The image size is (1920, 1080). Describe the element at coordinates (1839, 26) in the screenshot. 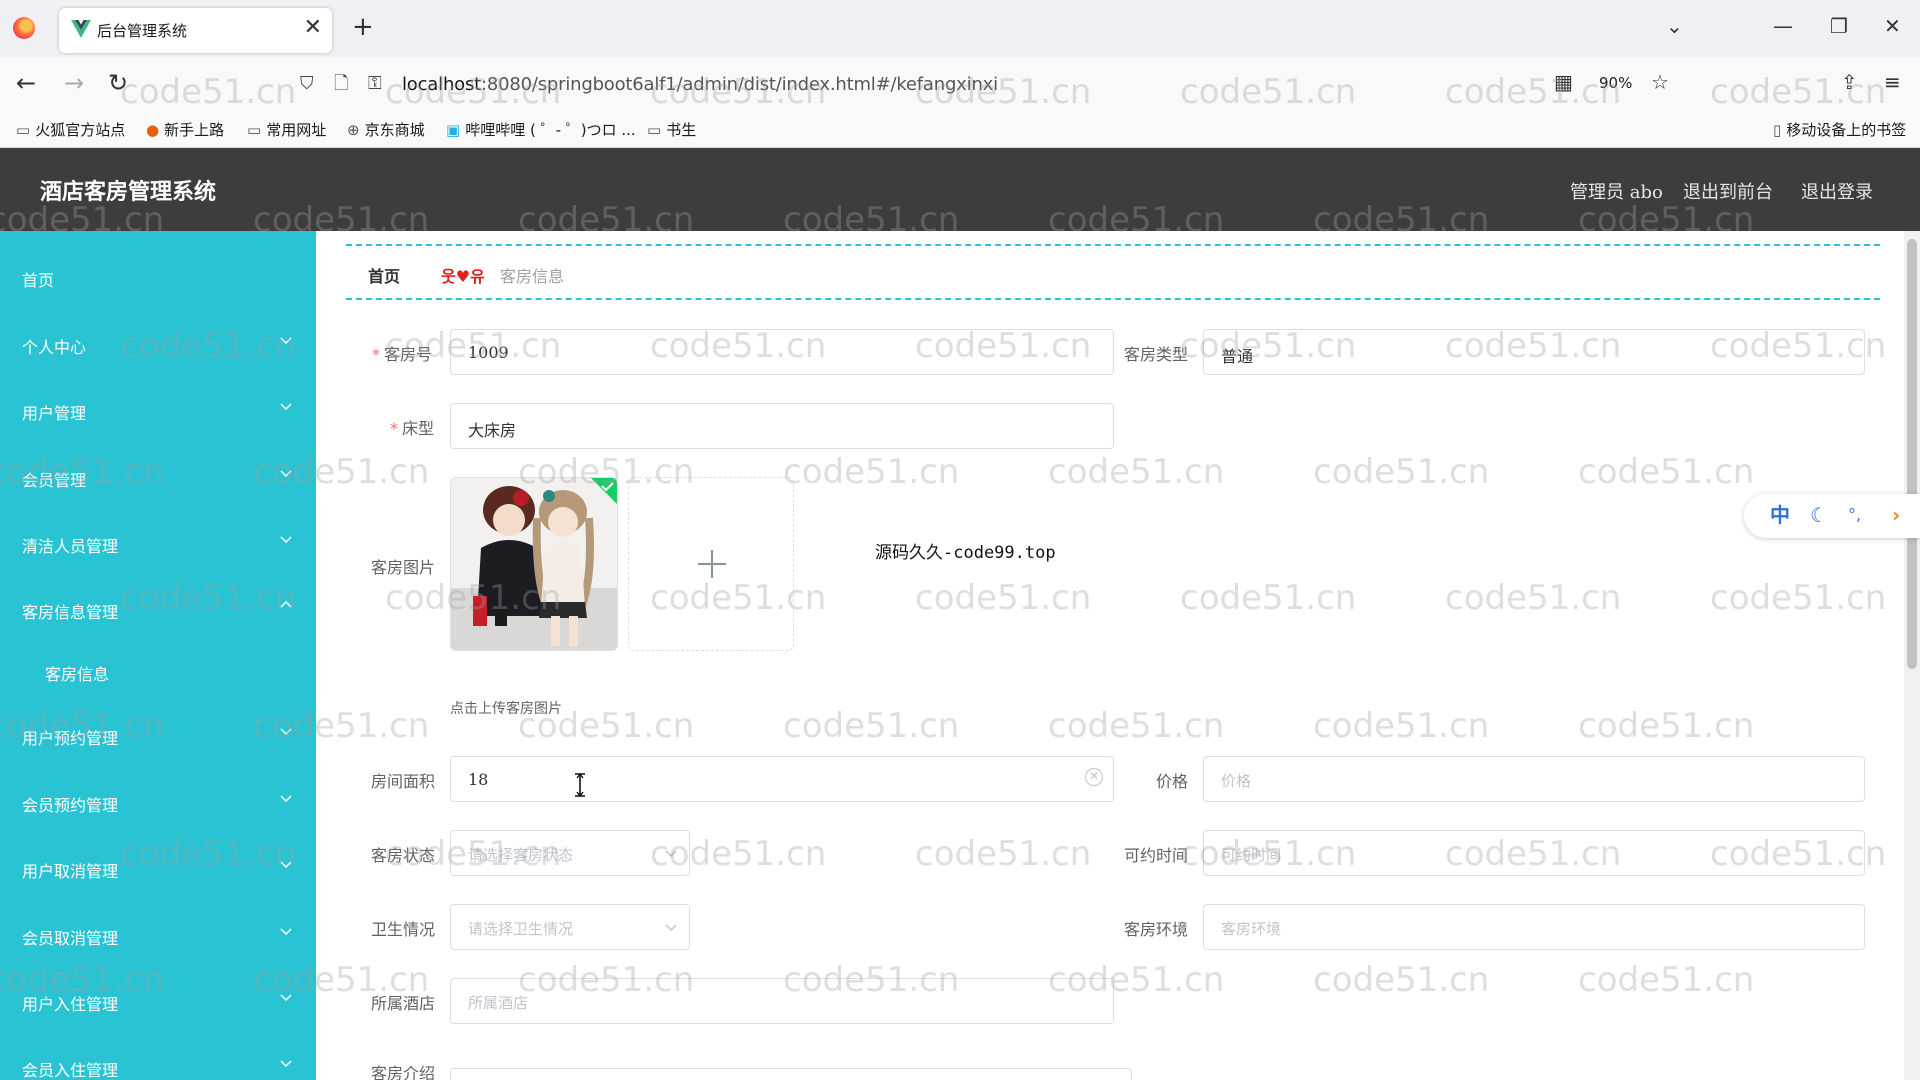

I see `restore-icon: ❐` at that location.